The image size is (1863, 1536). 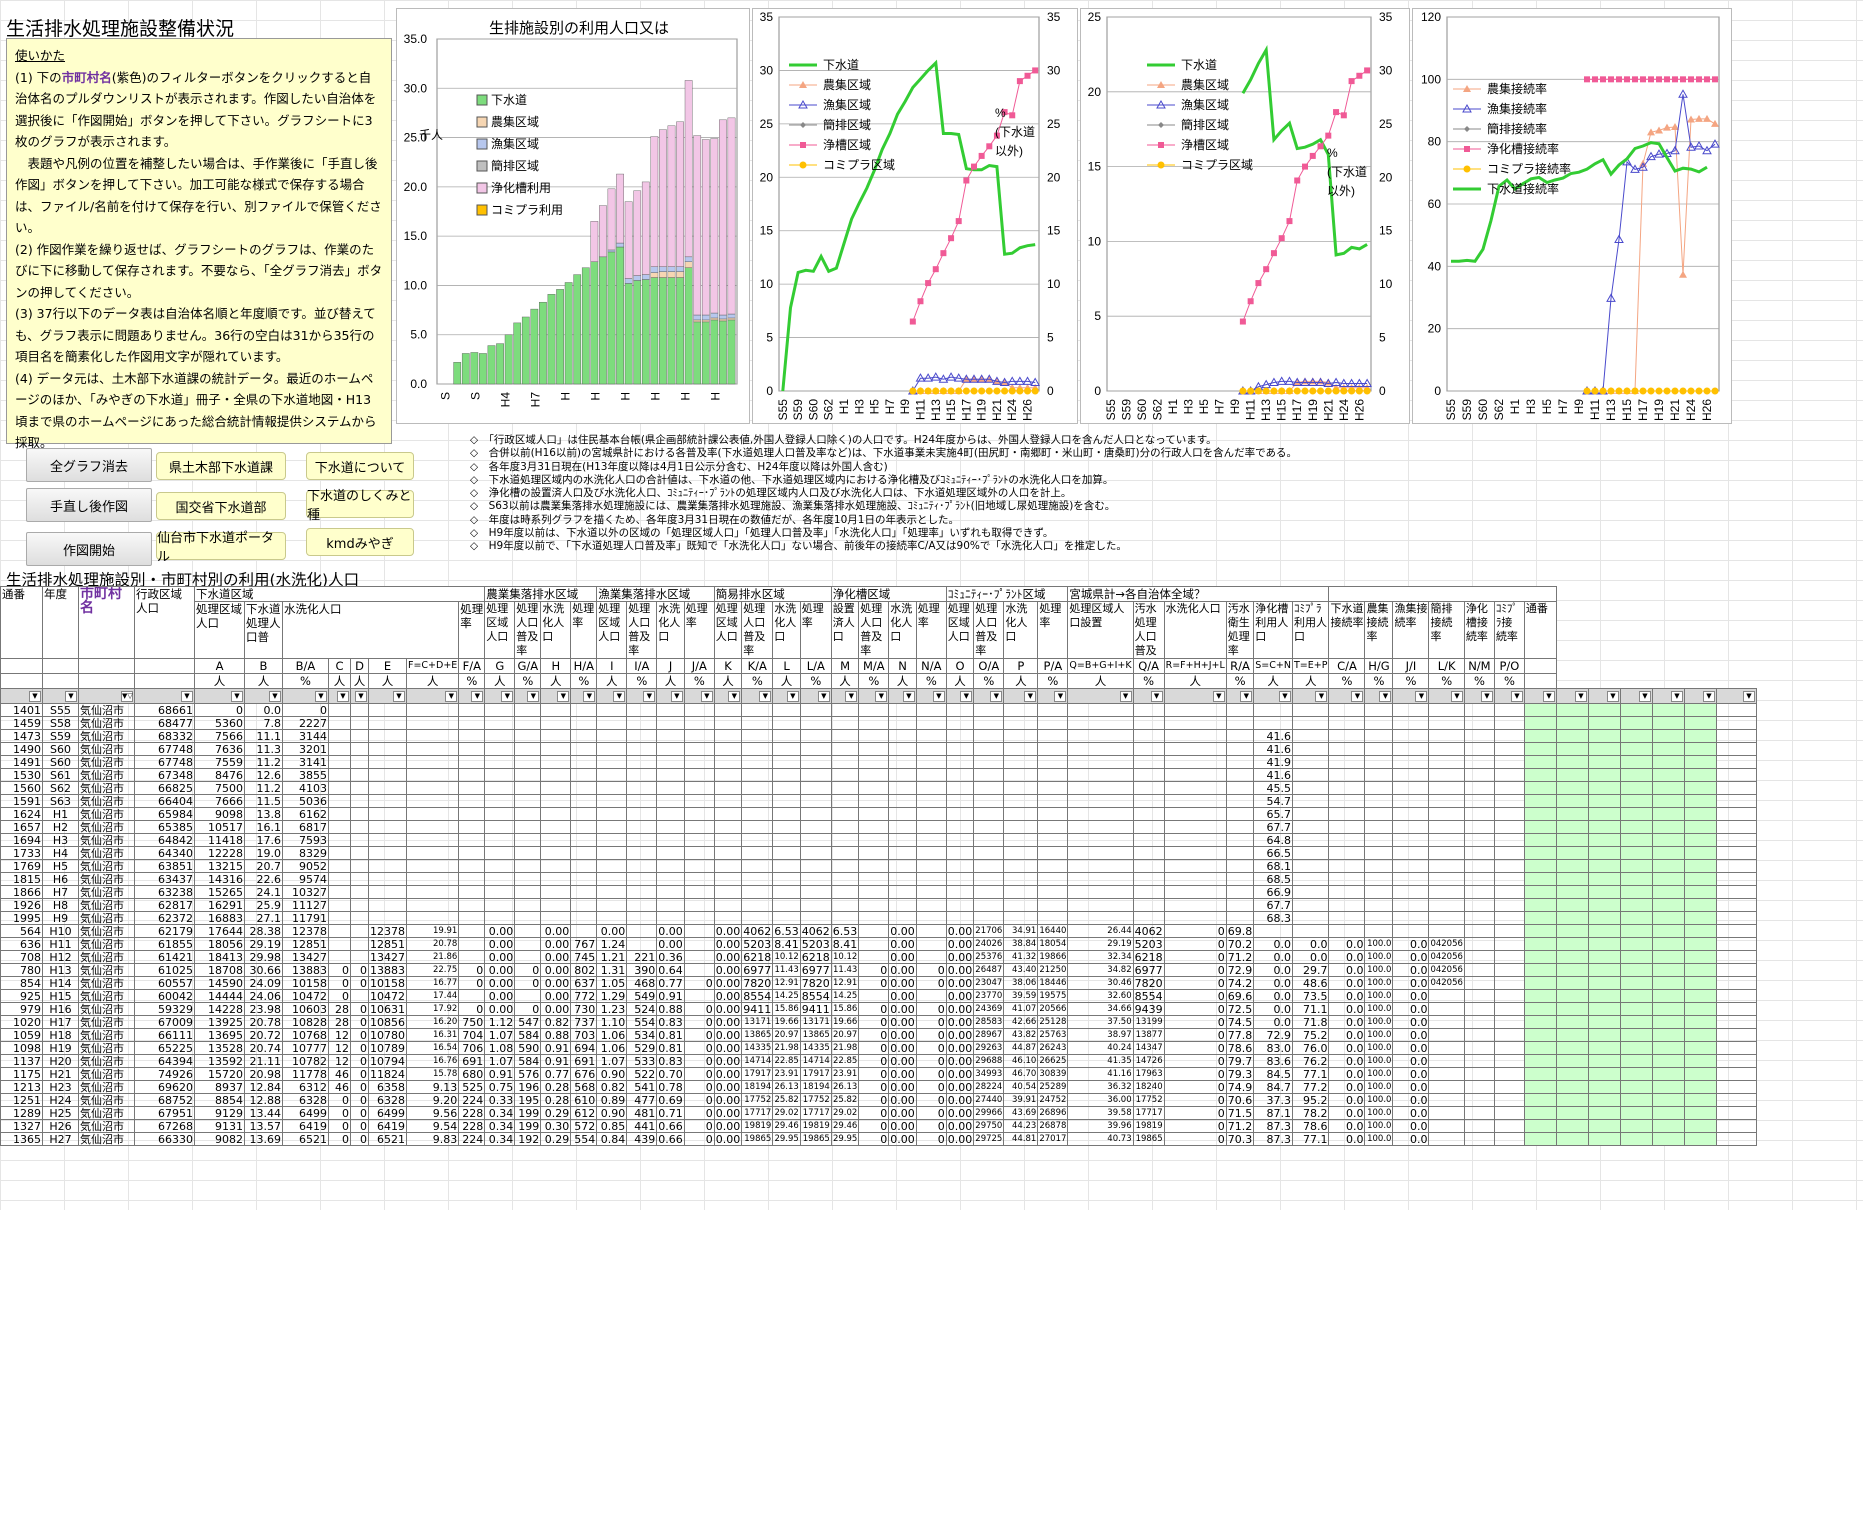 I want to click on hdr-sub: 処理区域人口, so click(x=960, y=630).